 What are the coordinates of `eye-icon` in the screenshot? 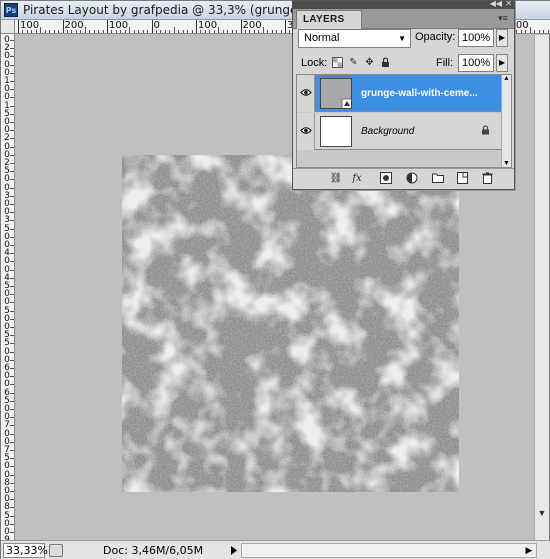 It's located at (306, 94).